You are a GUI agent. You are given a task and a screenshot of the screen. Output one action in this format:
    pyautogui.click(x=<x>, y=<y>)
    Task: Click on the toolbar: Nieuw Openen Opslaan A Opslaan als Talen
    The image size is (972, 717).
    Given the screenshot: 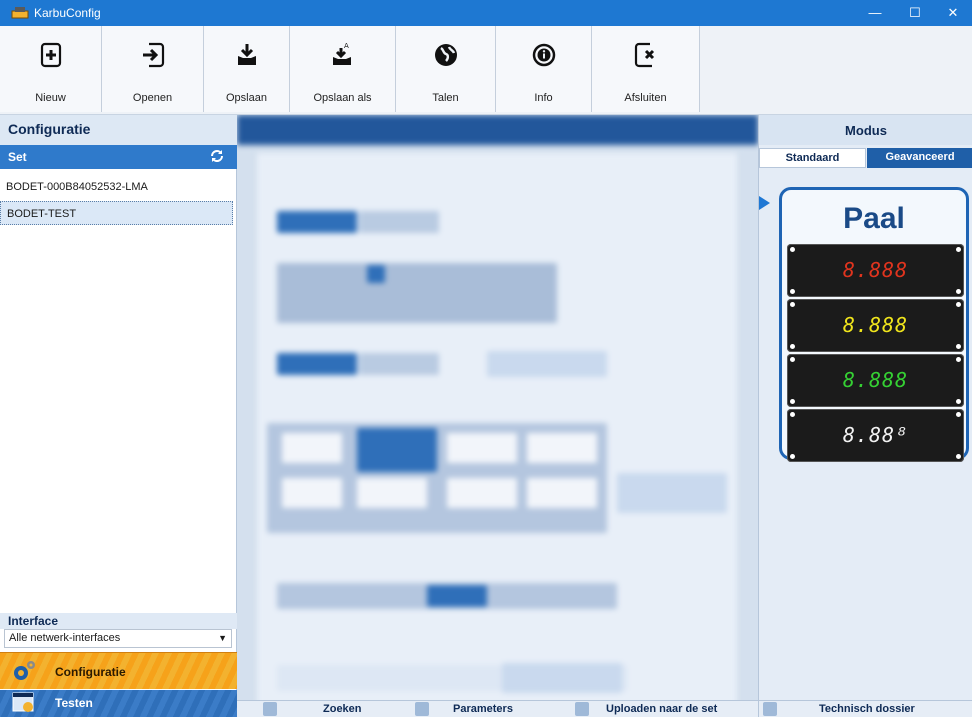 What is the action you would take?
    pyautogui.click(x=486, y=70)
    